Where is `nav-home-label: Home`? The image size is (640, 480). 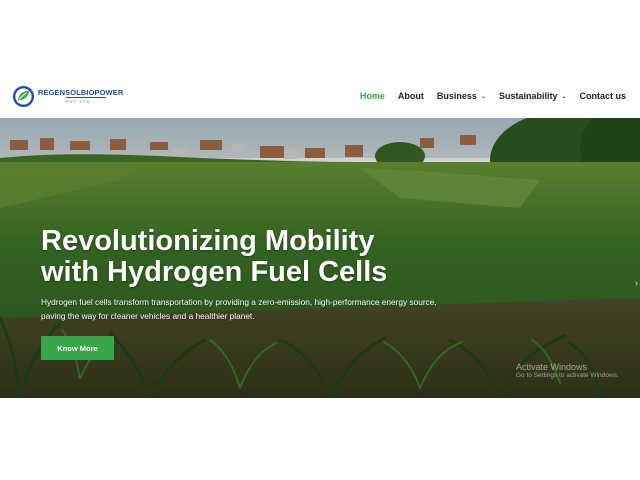 nav-home-label: Home is located at coordinates (372, 96).